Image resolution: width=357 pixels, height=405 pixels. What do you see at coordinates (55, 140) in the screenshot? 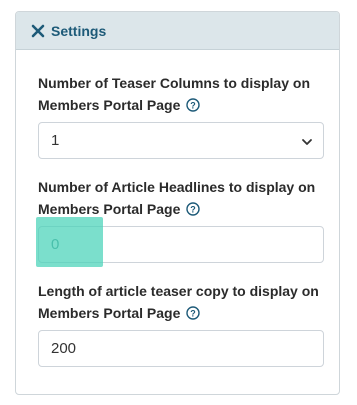
I see `select-value: 1` at bounding box center [55, 140].